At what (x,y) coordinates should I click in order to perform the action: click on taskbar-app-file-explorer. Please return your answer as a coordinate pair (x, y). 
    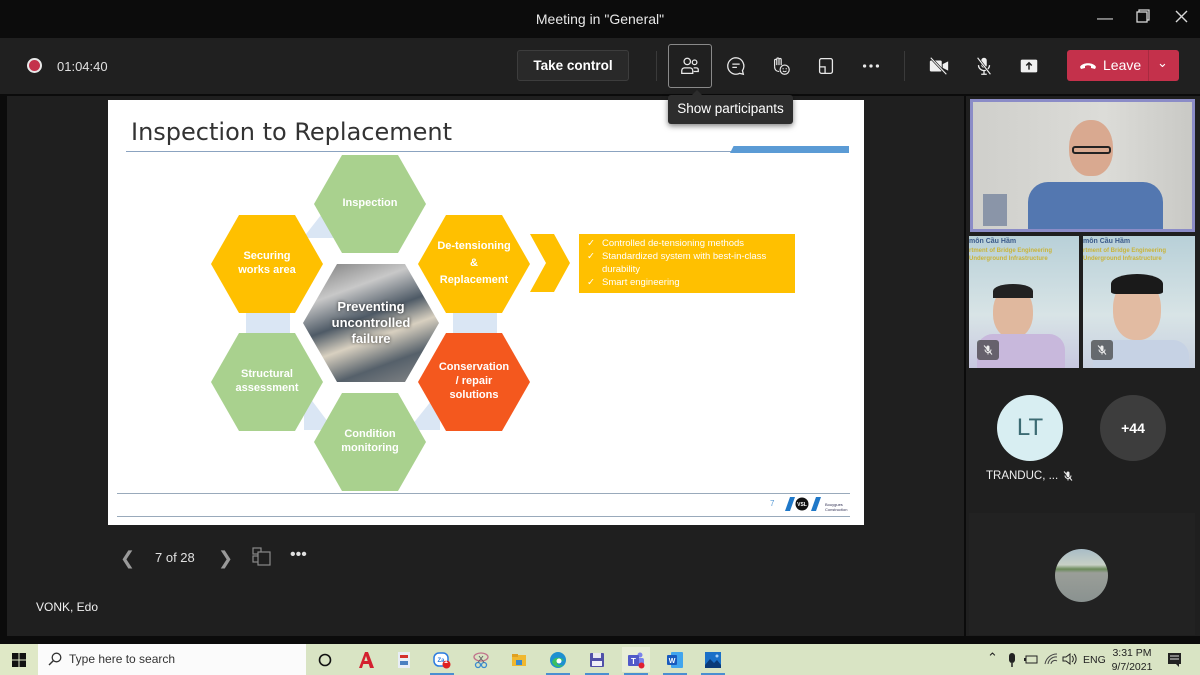
    Looking at the image, I should click on (519, 659).